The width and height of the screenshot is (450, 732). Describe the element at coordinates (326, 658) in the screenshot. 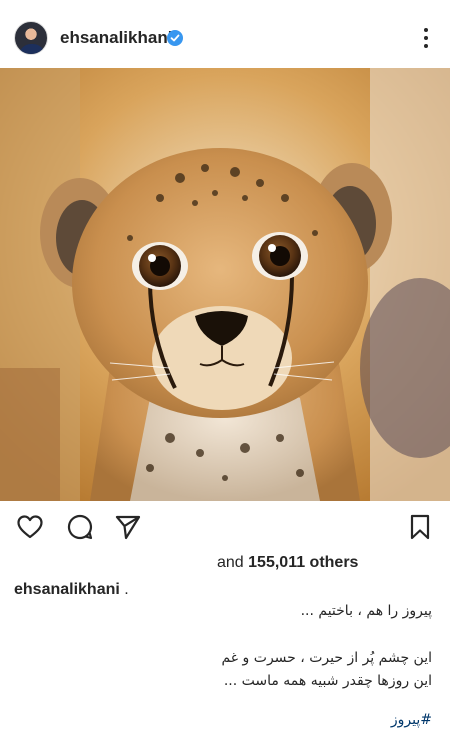

I see `caption-line-2: این چشم پُر از حیرت ، حسرت و غم` at that location.